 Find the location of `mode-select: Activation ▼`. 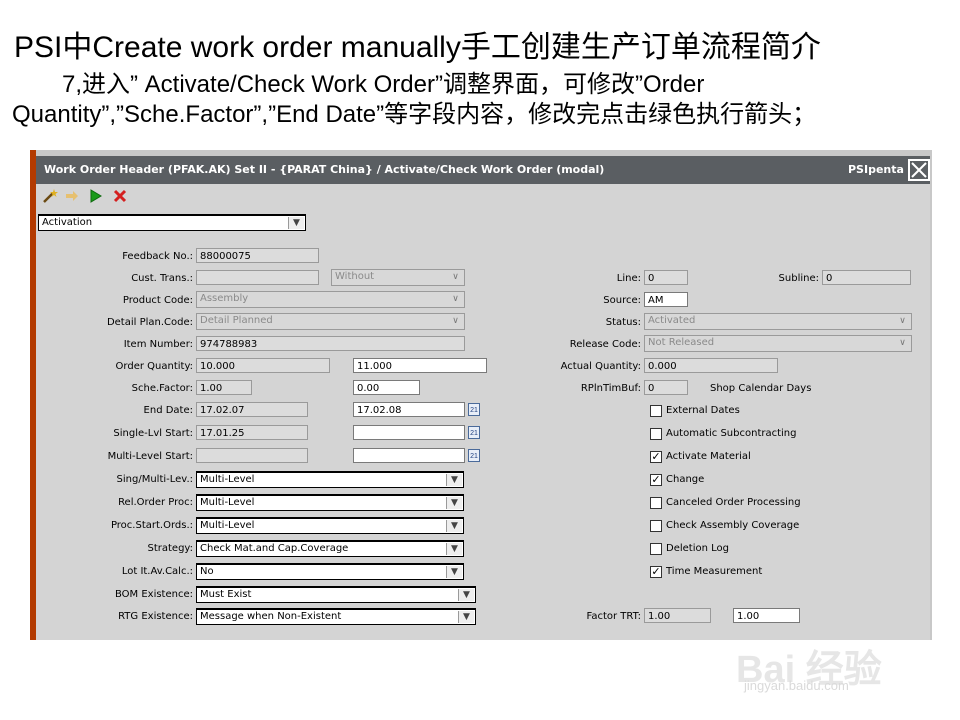

mode-select: Activation ▼ is located at coordinates (172, 222).